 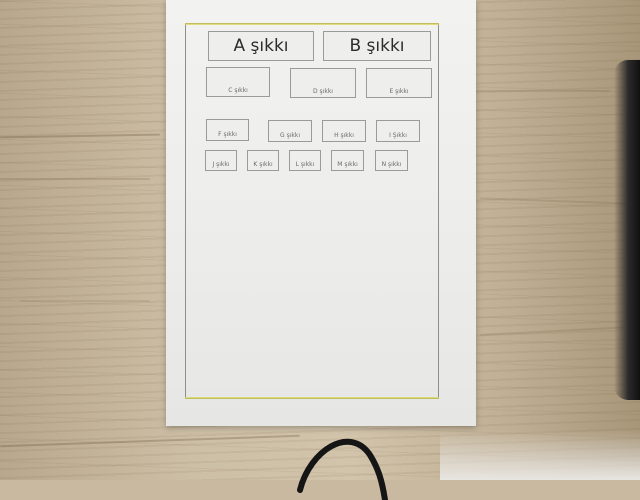 What do you see at coordinates (290, 131) in the screenshot?
I see `option-box-g: G şıkkı` at bounding box center [290, 131].